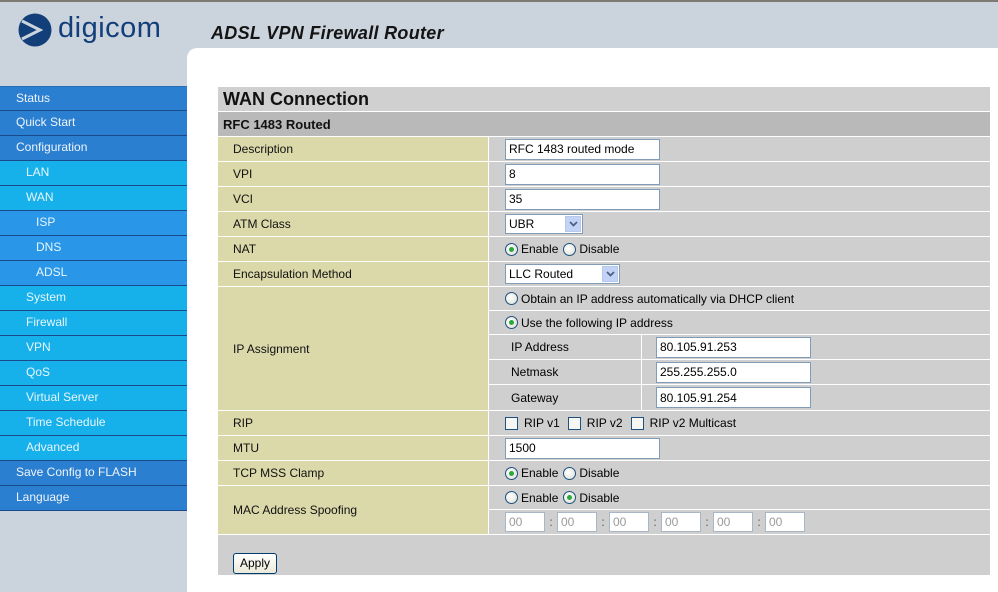 This screenshot has width=998, height=592. Describe the element at coordinates (733, 372) in the screenshot. I see `netmask-input` at that location.